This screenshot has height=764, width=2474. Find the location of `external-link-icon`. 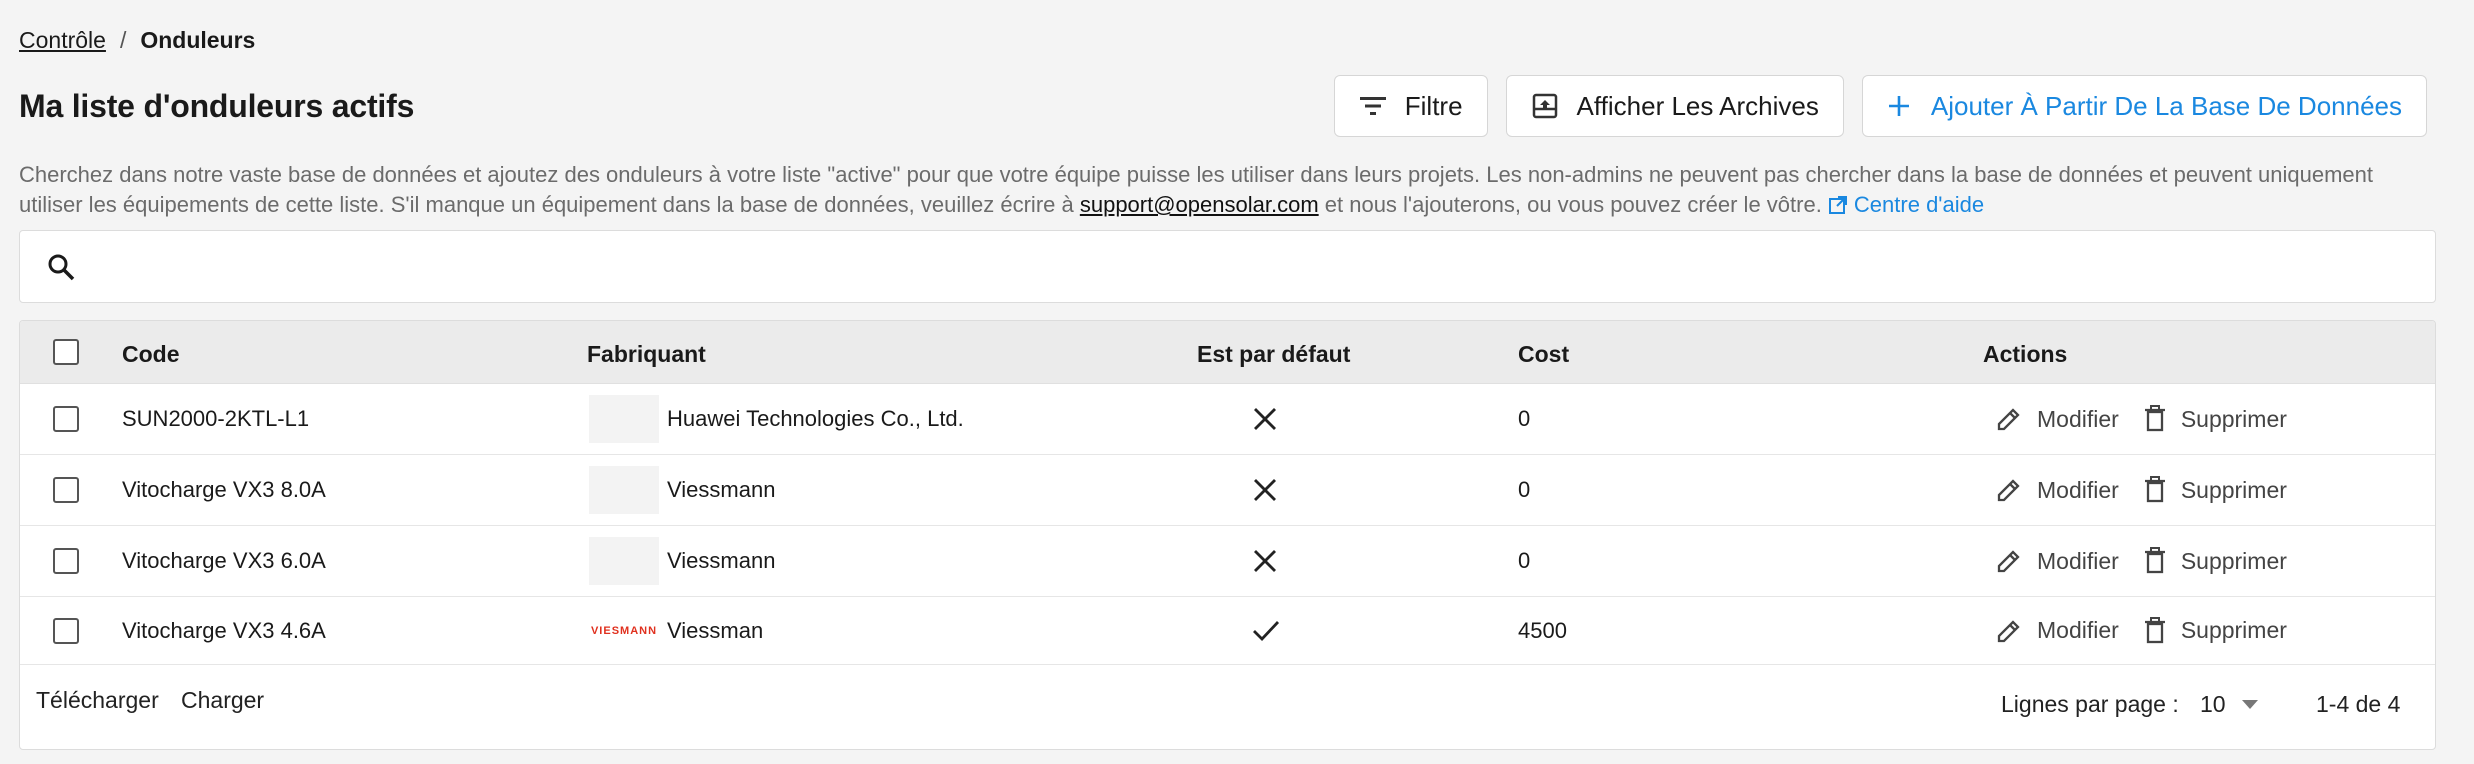

external-link-icon is located at coordinates (1837, 205).